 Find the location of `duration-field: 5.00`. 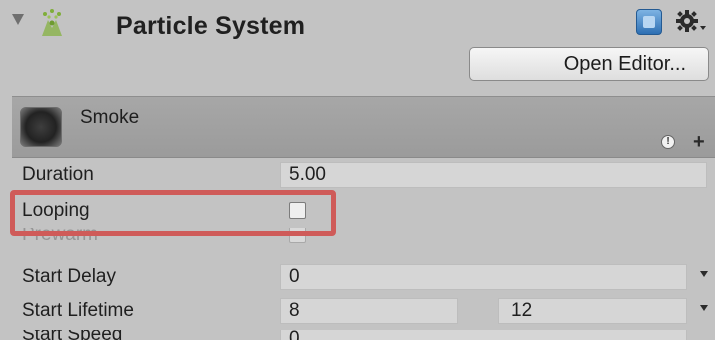

duration-field: 5.00 is located at coordinates (493, 175).